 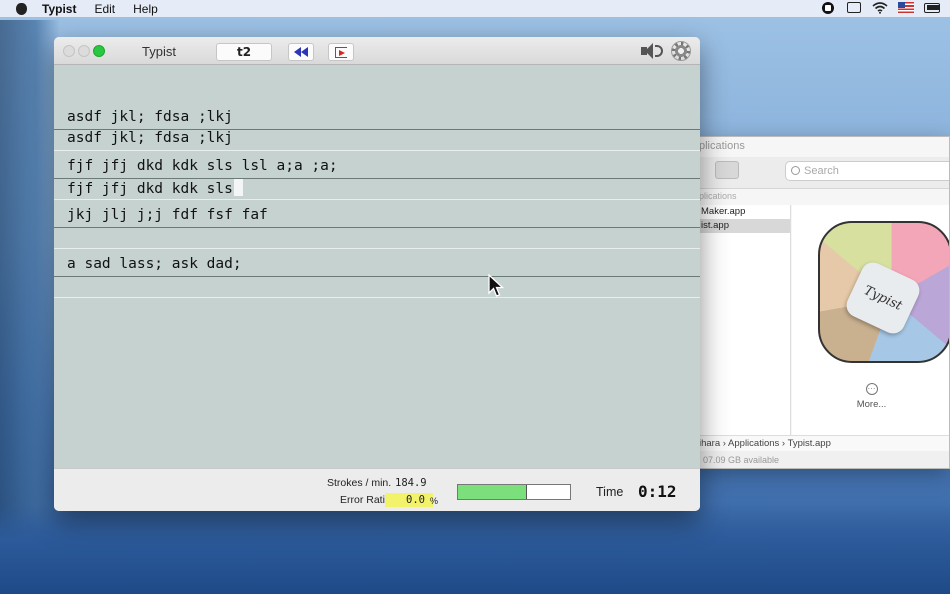 What do you see at coordinates (709, 443) in the screenshot?
I see `path-item: ihara` at bounding box center [709, 443].